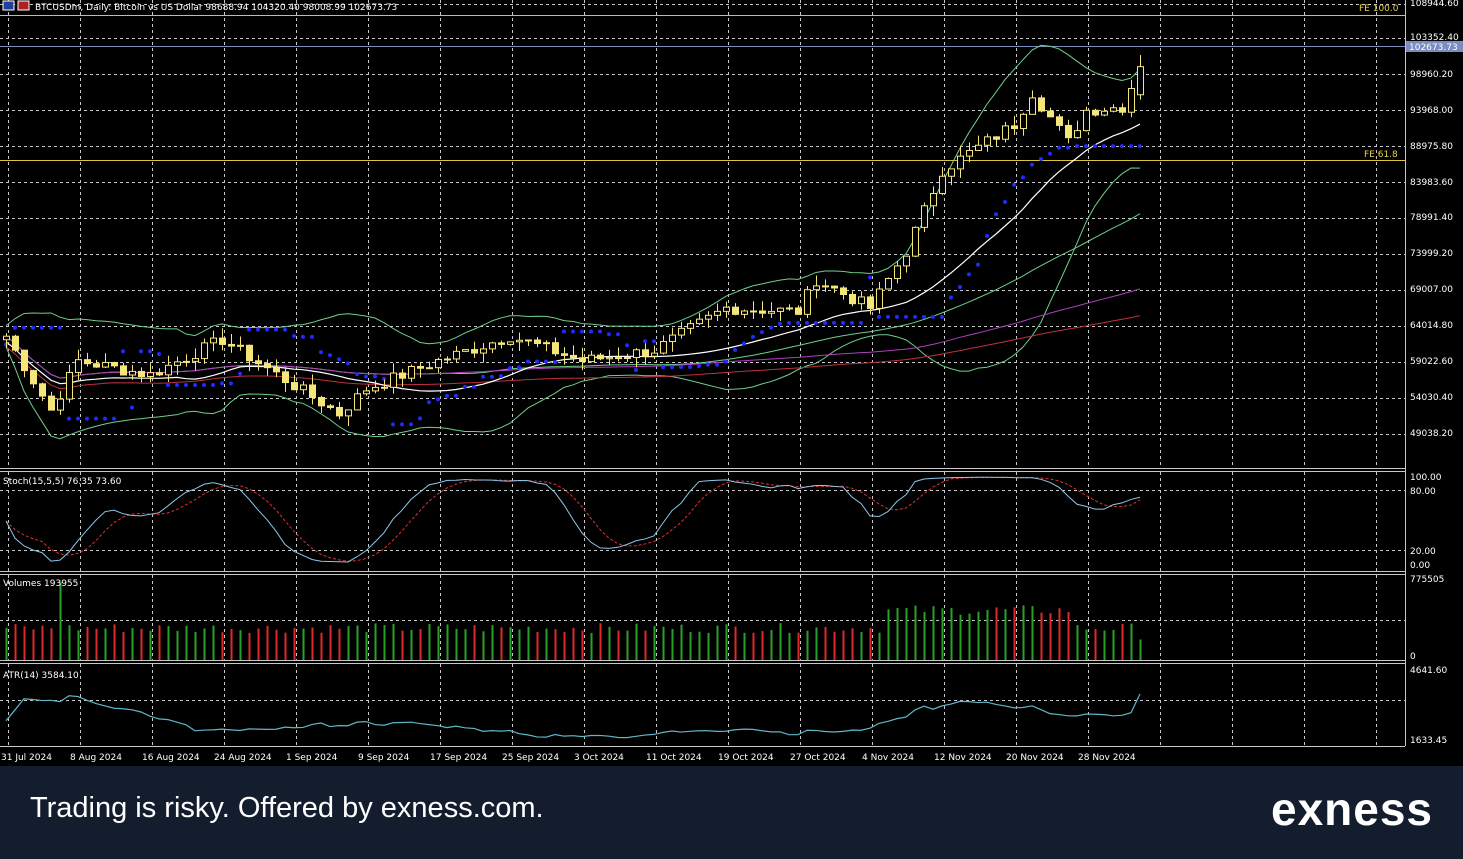 This screenshot has width=1463, height=859. I want to click on date-label: 28 Nov 2024, so click(1107, 758).